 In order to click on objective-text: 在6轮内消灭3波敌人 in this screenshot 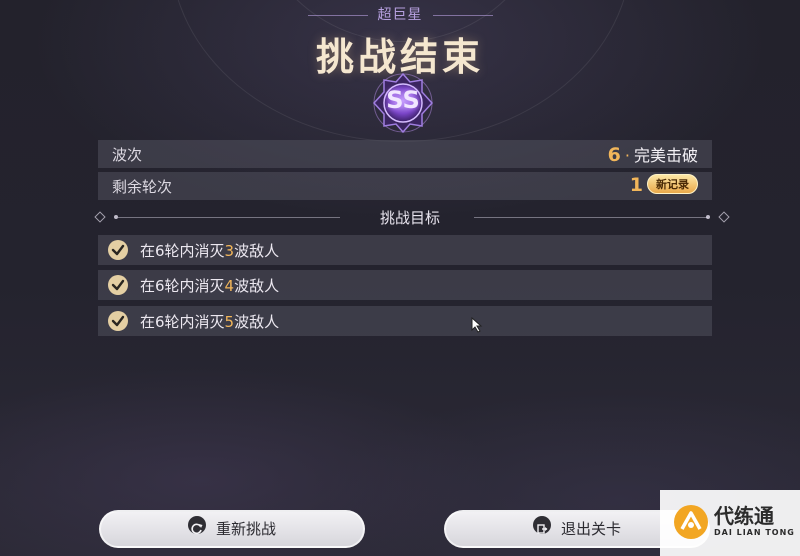, I will do `click(209, 250)`.